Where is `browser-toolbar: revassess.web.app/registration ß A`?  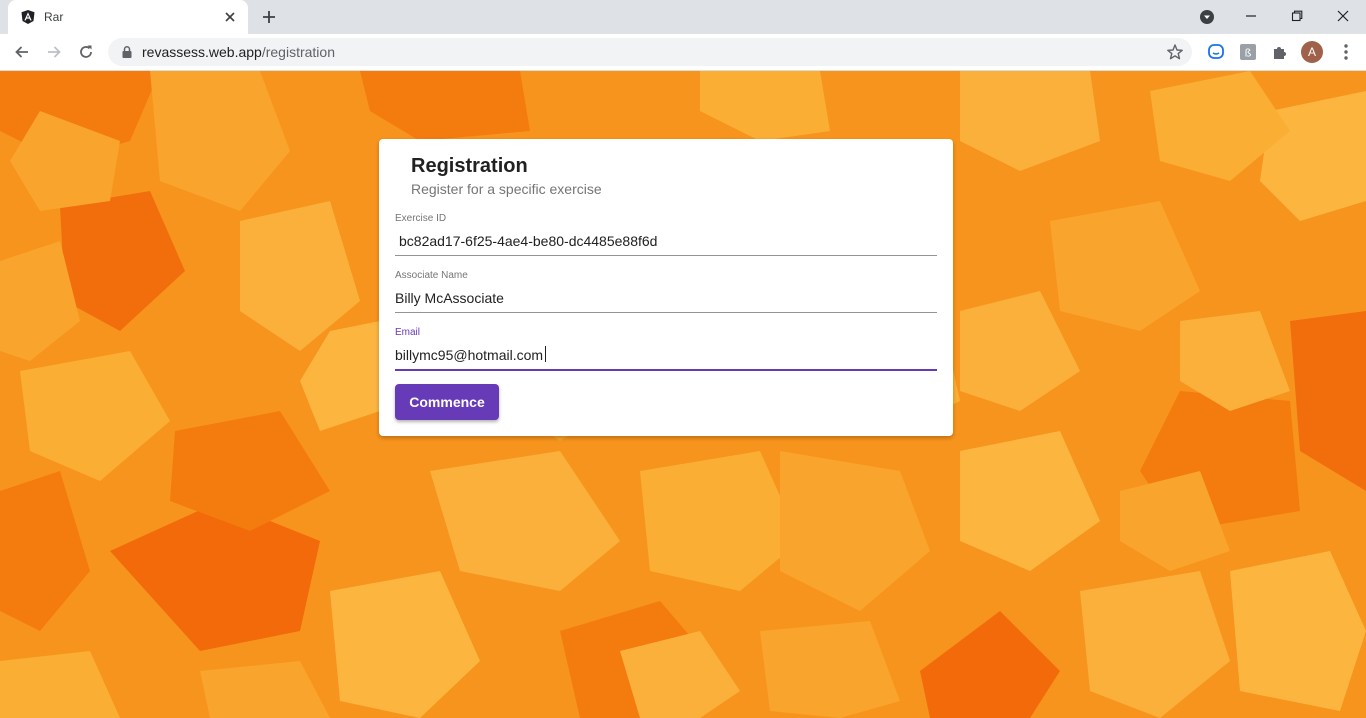 browser-toolbar: revassess.web.app/registration ß A is located at coordinates (683, 52).